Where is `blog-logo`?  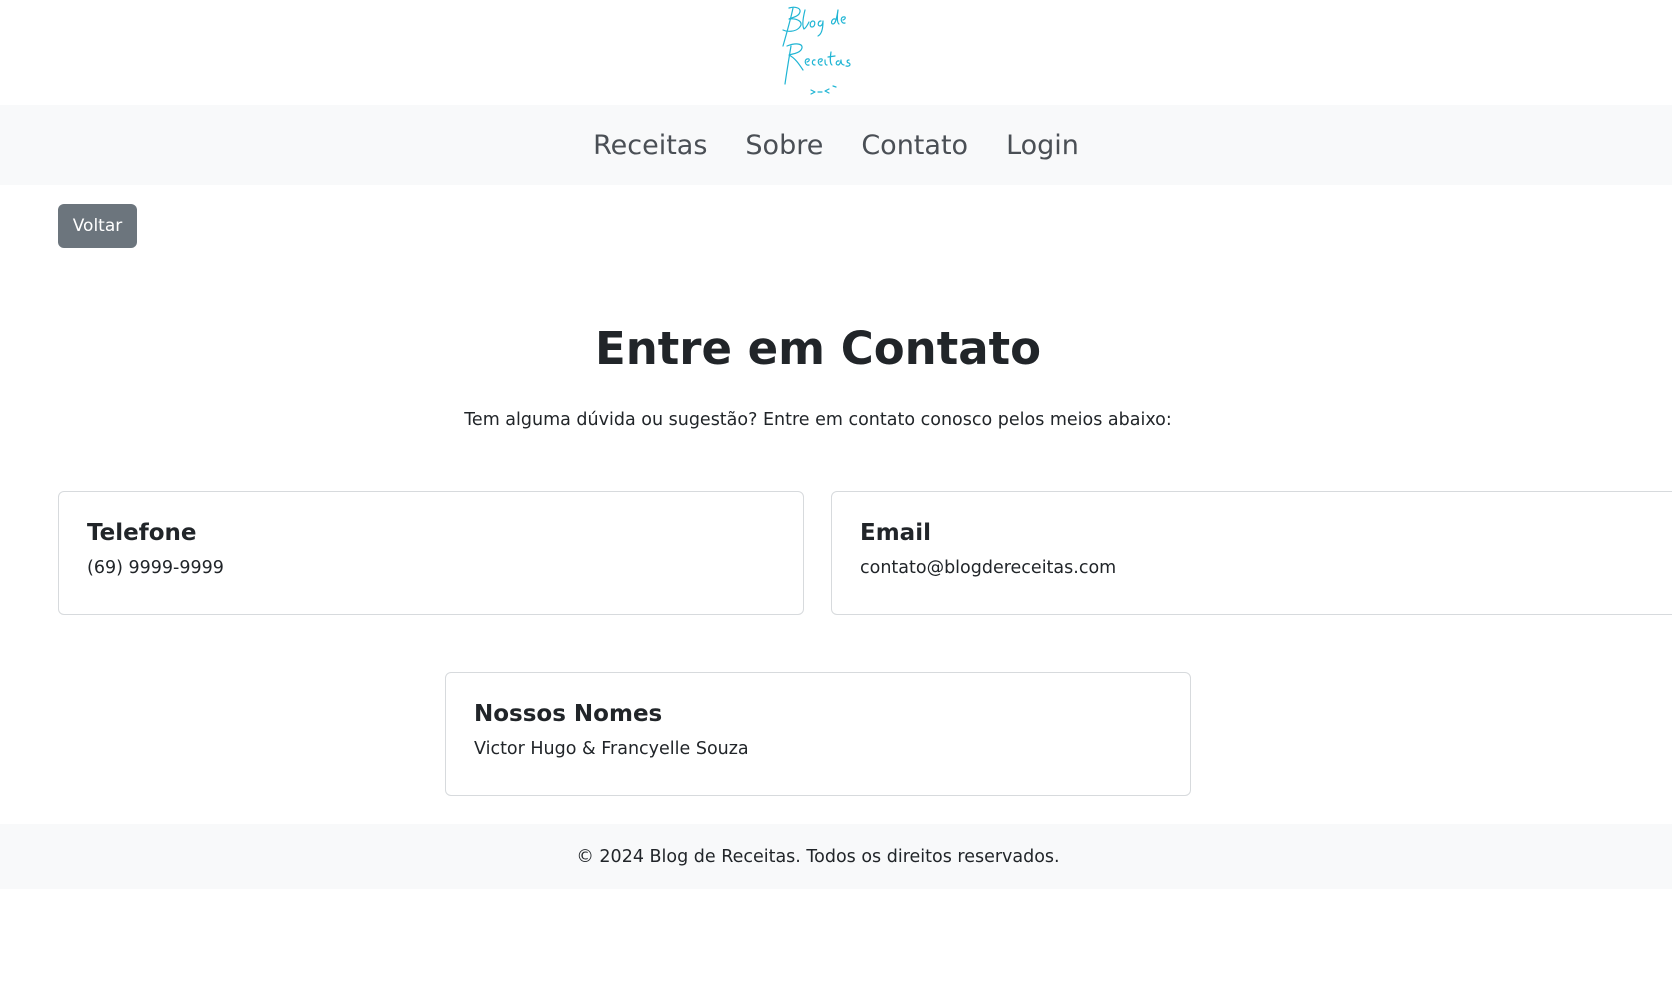
blog-logo is located at coordinates (817, 50).